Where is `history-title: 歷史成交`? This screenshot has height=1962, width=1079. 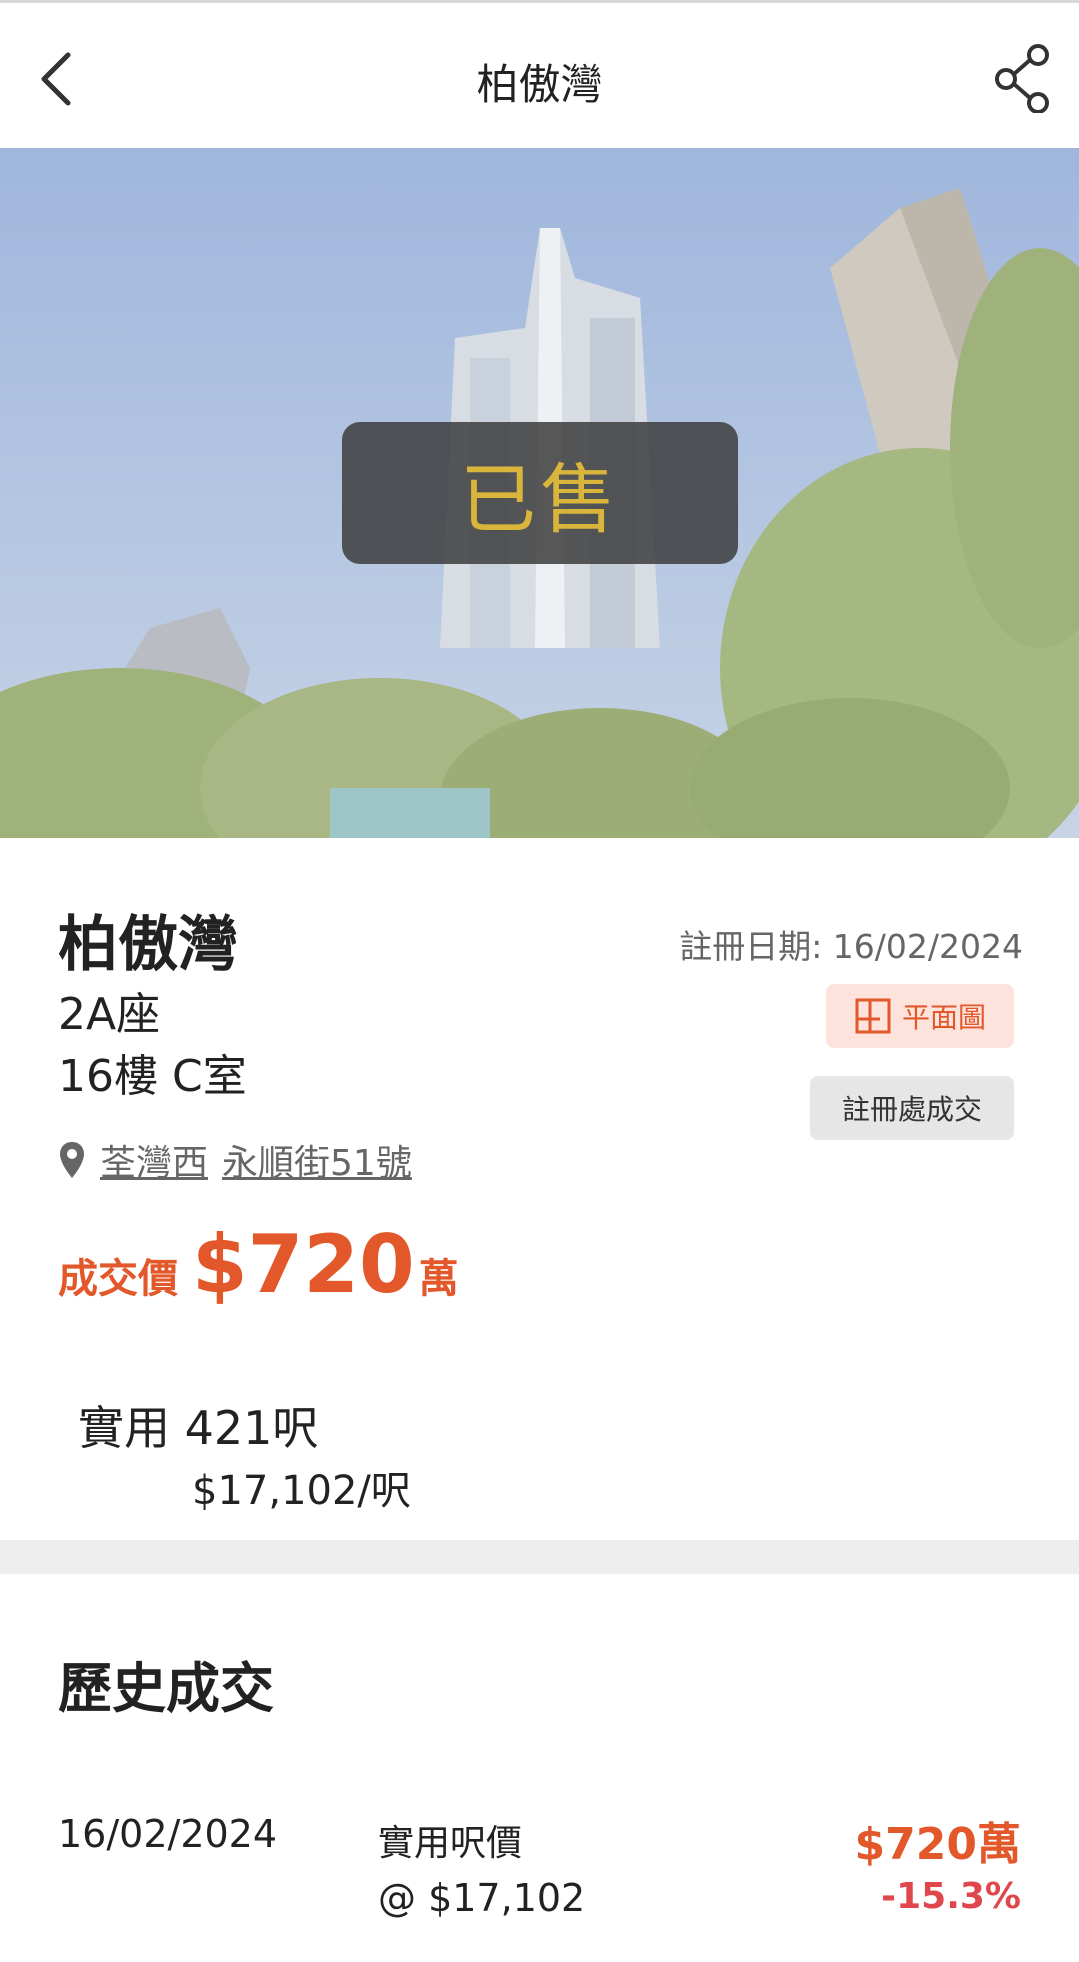
history-title: 歷史成交 is located at coordinates (166, 1688).